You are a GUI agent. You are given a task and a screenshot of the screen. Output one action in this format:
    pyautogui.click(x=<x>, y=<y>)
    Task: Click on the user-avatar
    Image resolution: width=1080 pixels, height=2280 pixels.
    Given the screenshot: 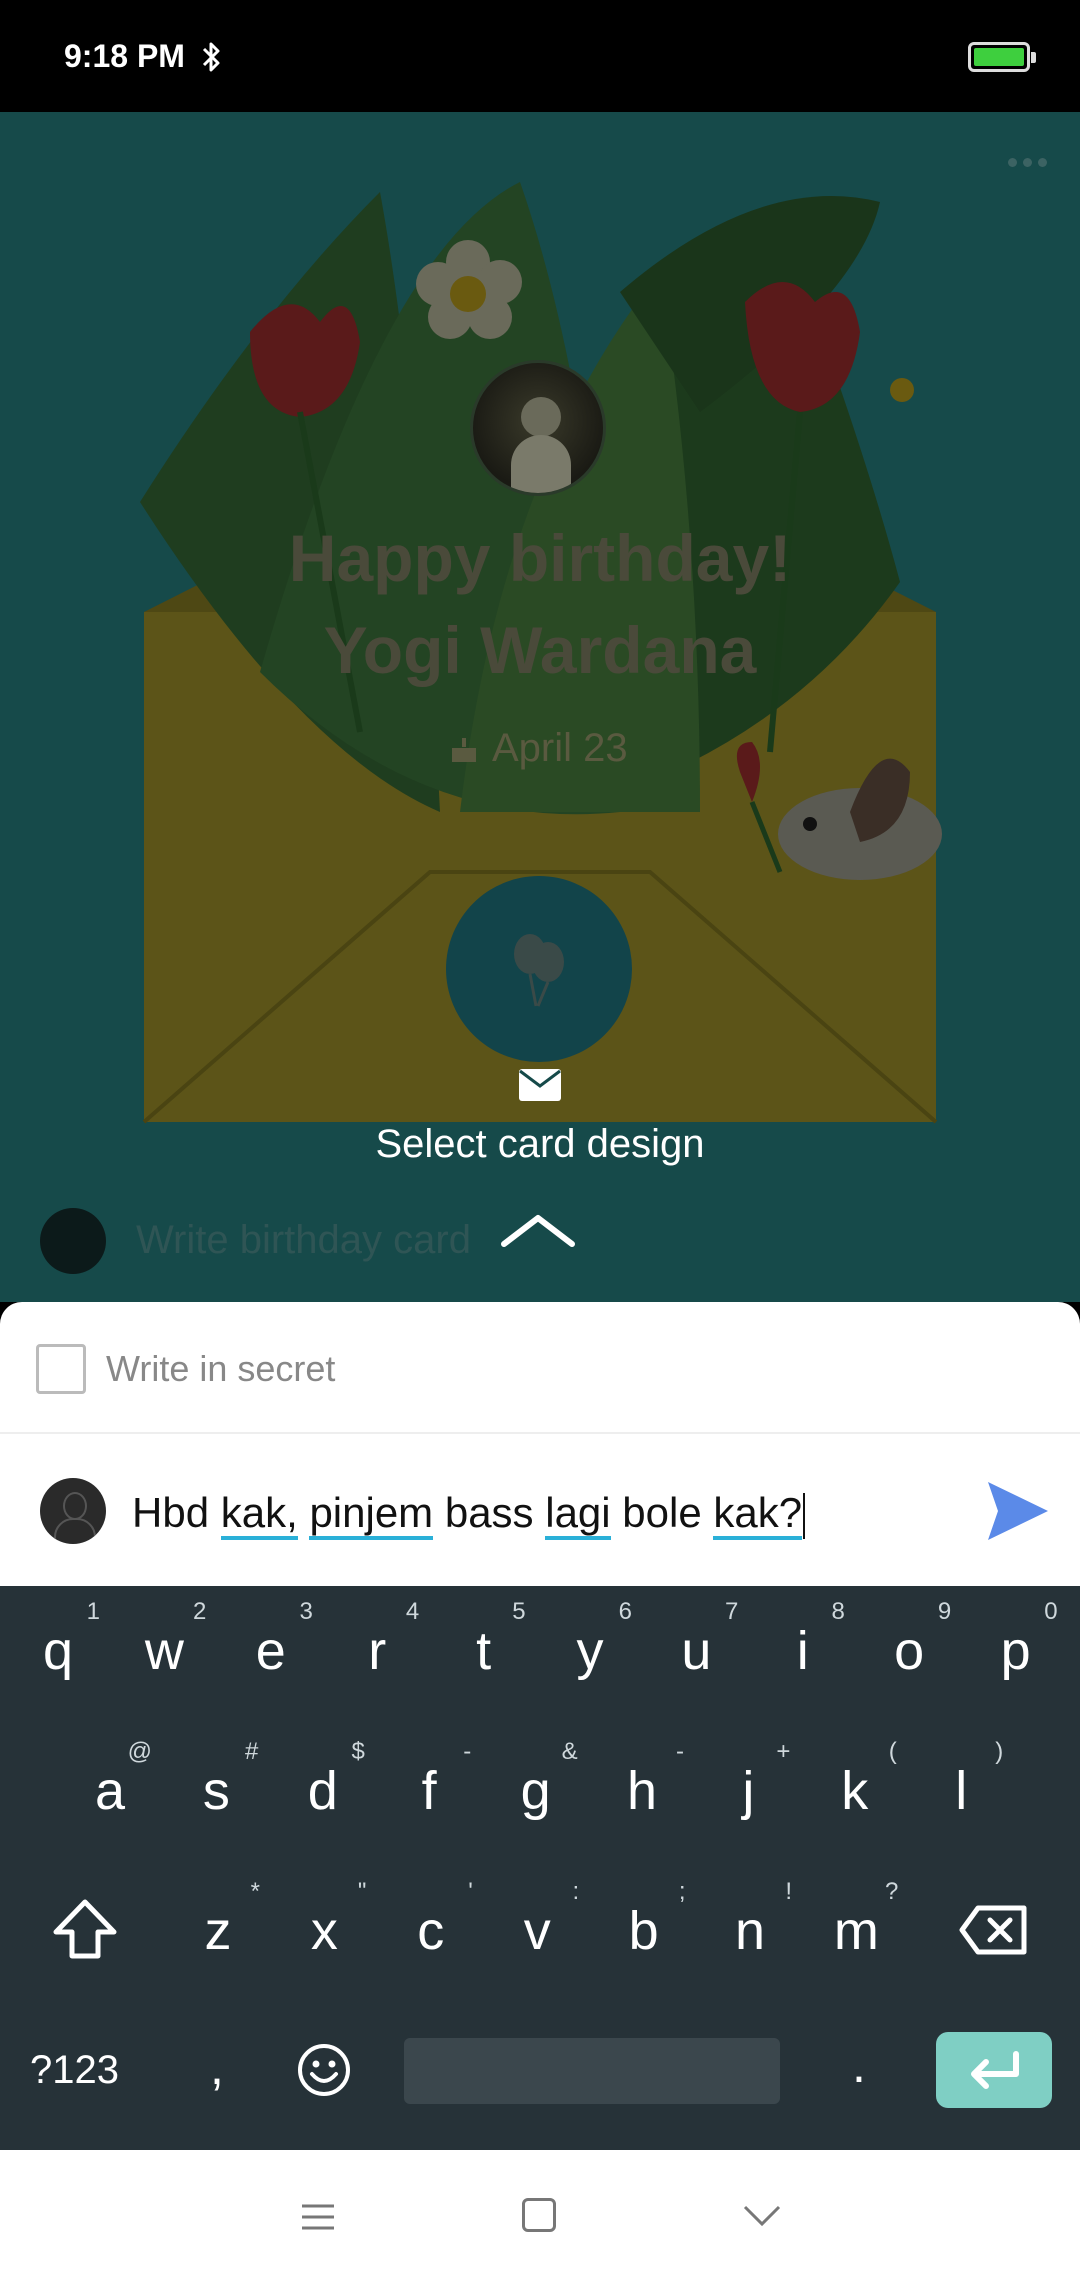 What is the action you would take?
    pyautogui.click(x=73, y=1241)
    